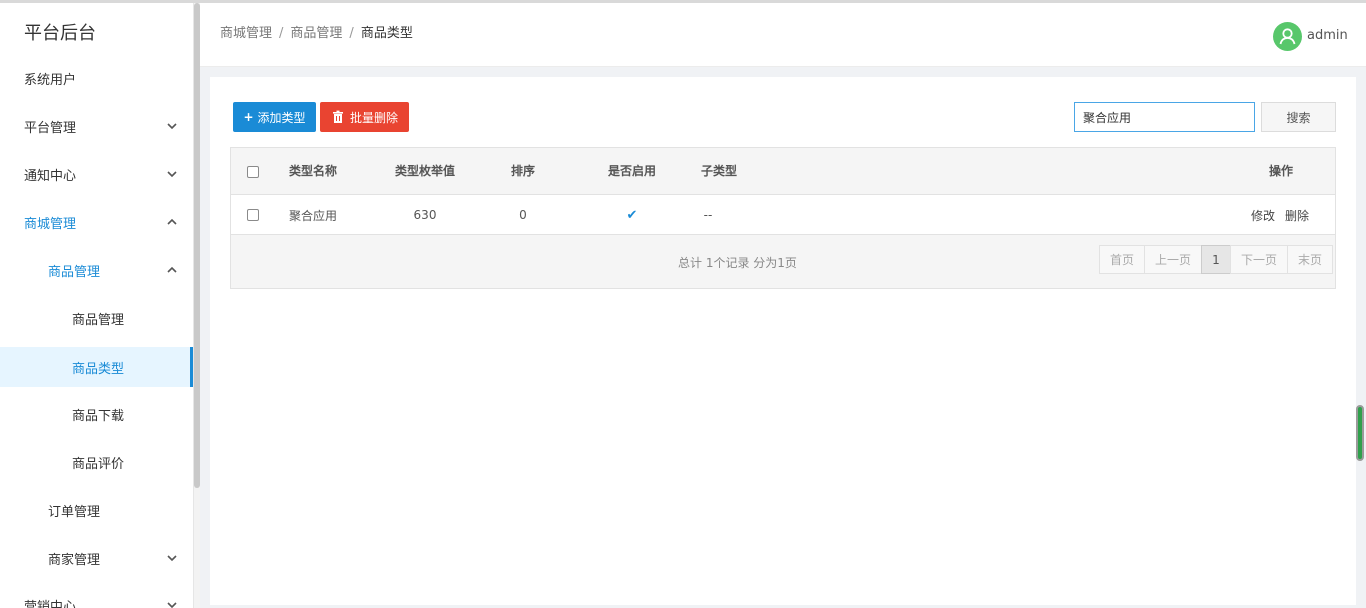  I want to click on record-summary: 总计 1个记录 分为1页, so click(737, 263).